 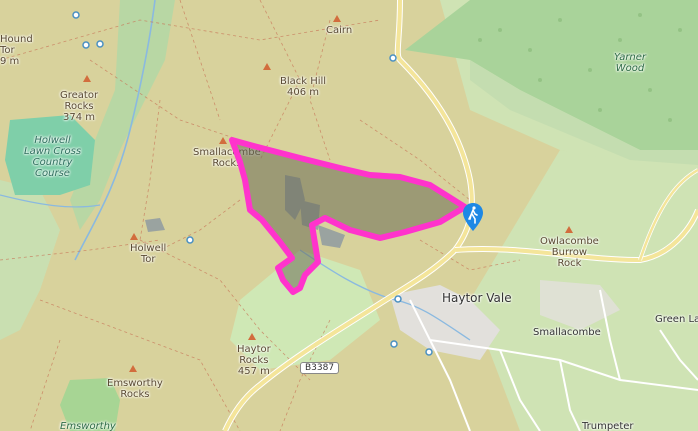 I want to click on hiker-icon, so click(x=473, y=217).